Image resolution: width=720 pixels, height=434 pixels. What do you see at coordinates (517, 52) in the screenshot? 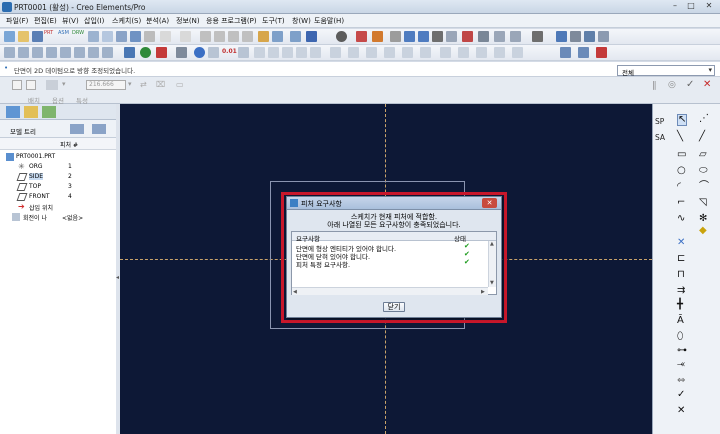
I see `close-window-tool-icon` at bounding box center [517, 52].